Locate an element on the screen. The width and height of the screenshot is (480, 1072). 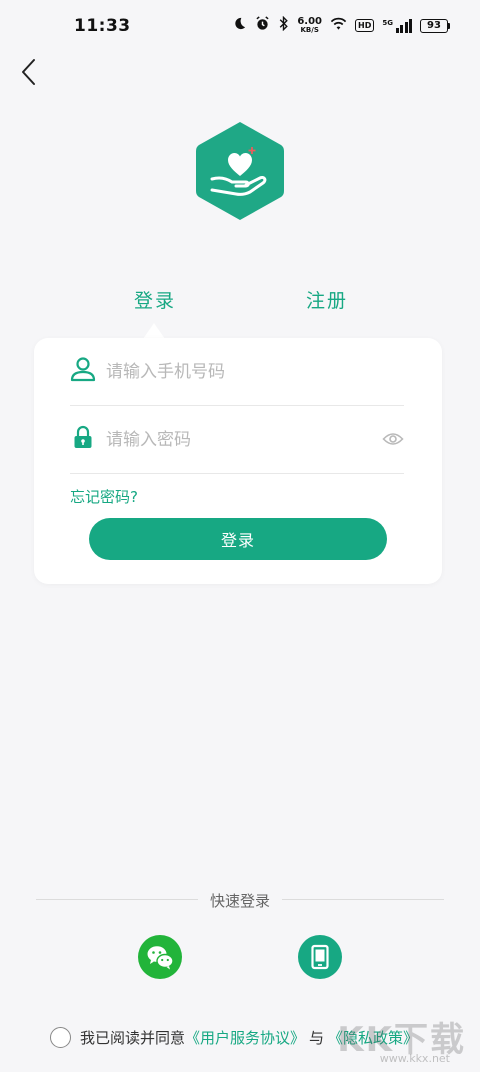
phone-input is located at coordinates (236, 372).